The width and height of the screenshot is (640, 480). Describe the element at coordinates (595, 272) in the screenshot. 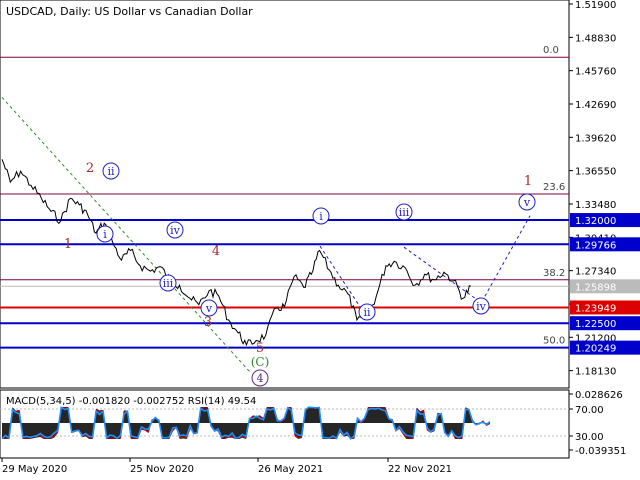

I see `price-tick-label: 1.27340` at that location.